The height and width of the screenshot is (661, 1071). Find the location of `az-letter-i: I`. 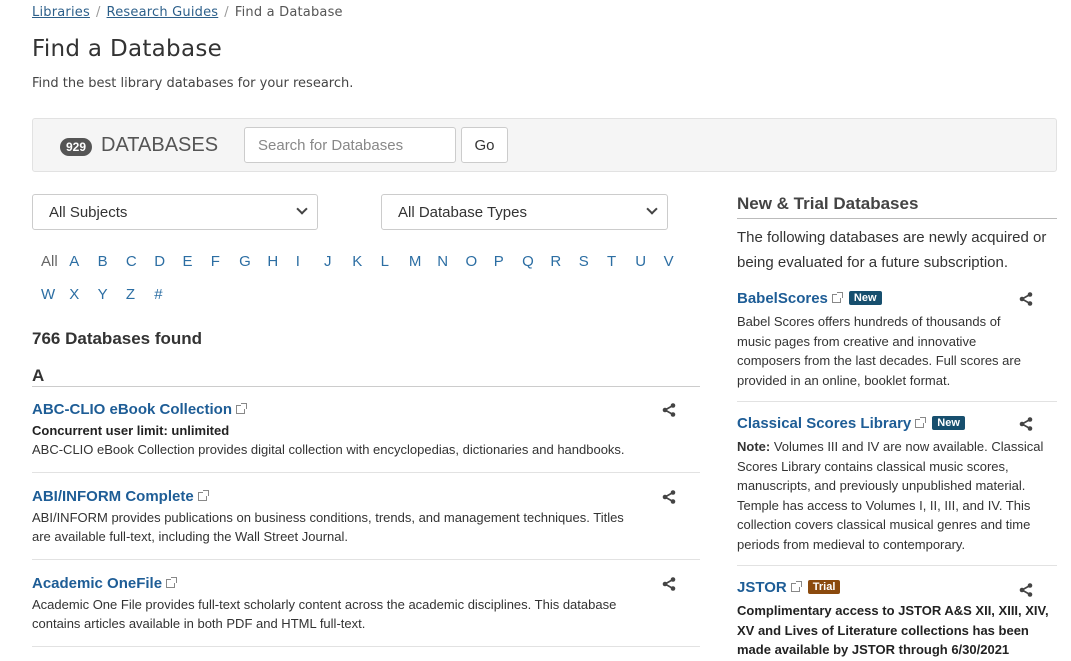

az-letter-i: I is located at coordinates (298, 261).